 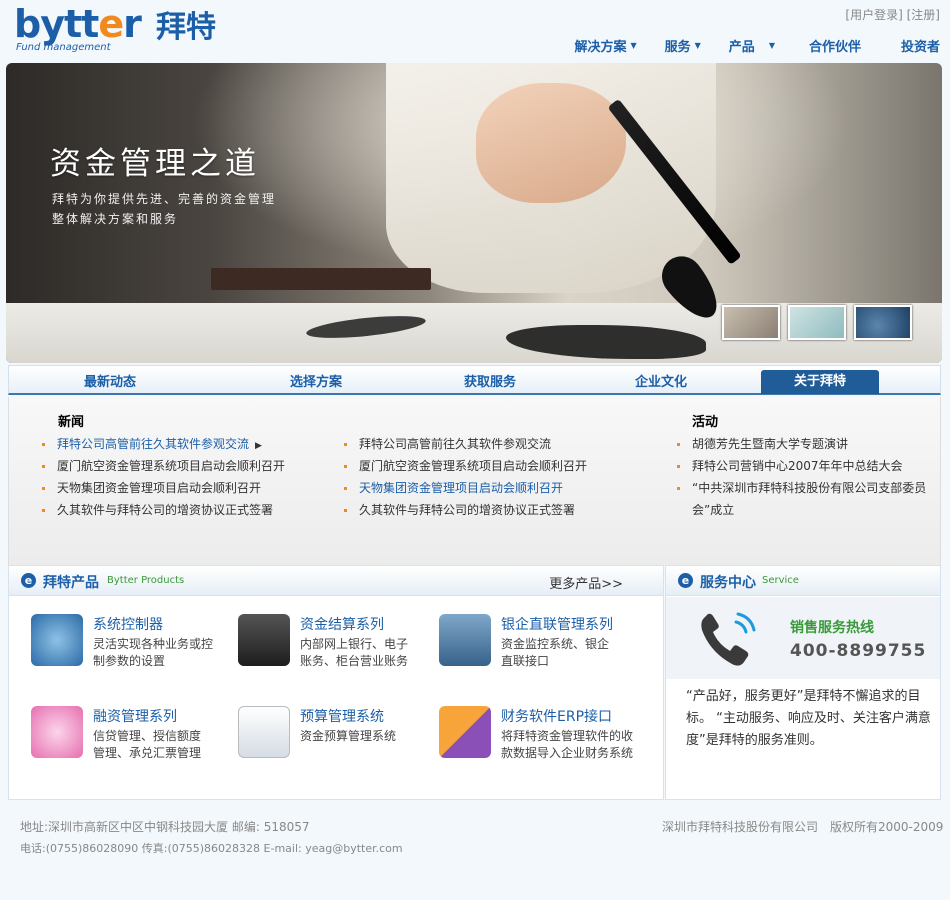 I want to click on footer-copyright: 版权所有2000-2009, so click(x=887, y=827).